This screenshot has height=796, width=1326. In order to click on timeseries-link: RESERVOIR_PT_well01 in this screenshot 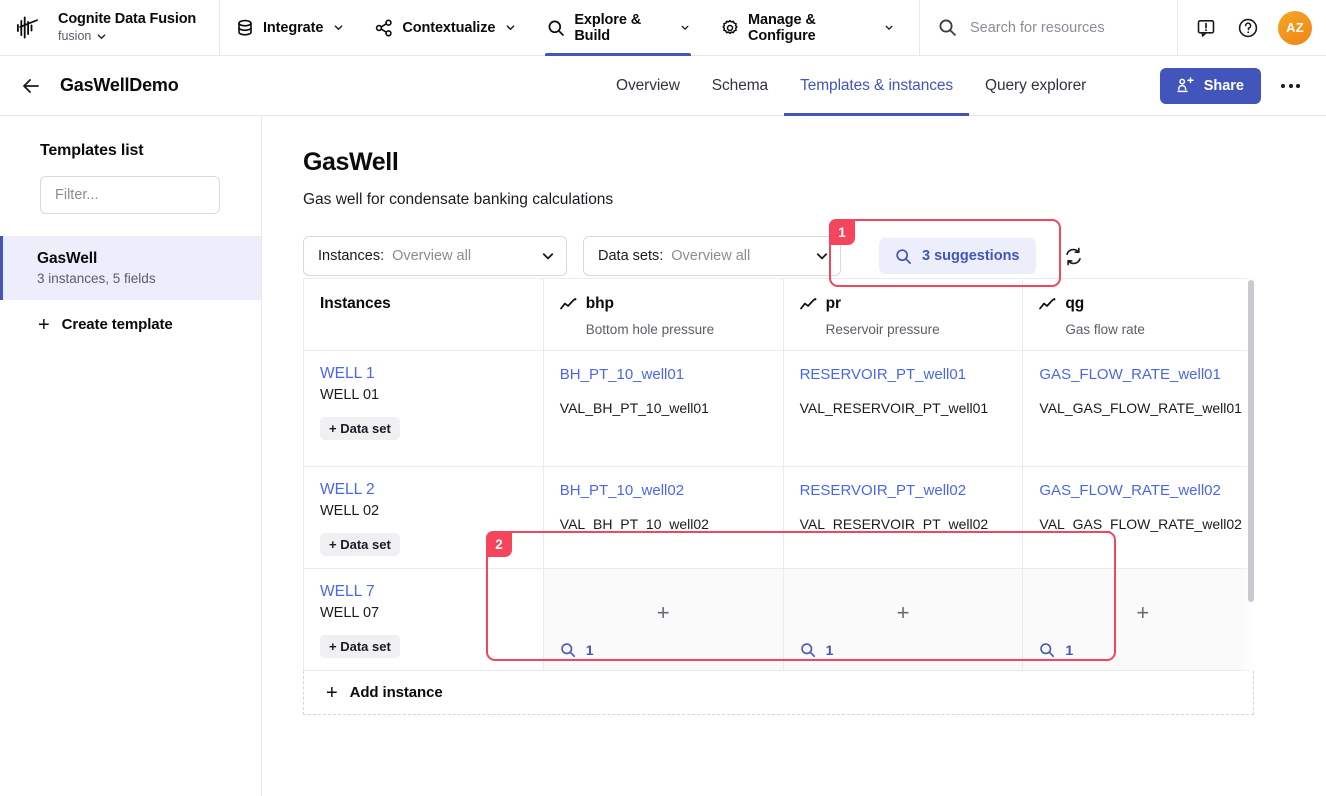, I will do `click(903, 374)`.